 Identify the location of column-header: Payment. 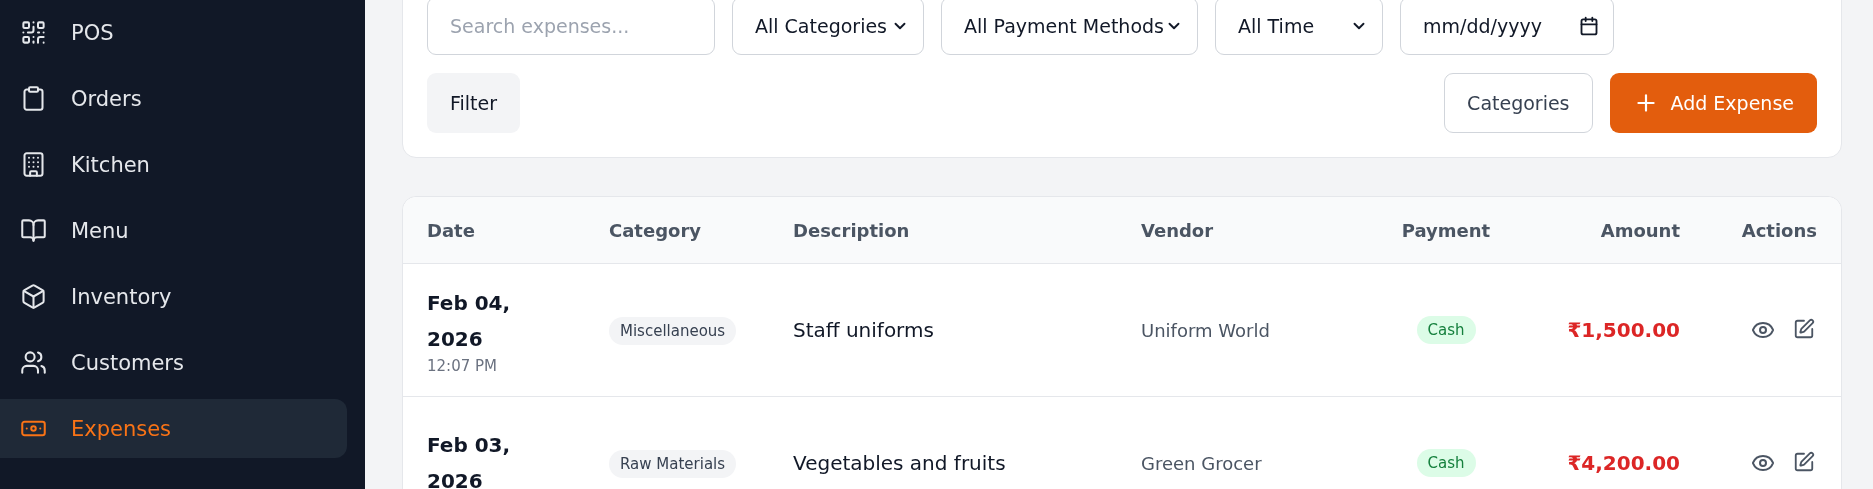
(1446, 230).